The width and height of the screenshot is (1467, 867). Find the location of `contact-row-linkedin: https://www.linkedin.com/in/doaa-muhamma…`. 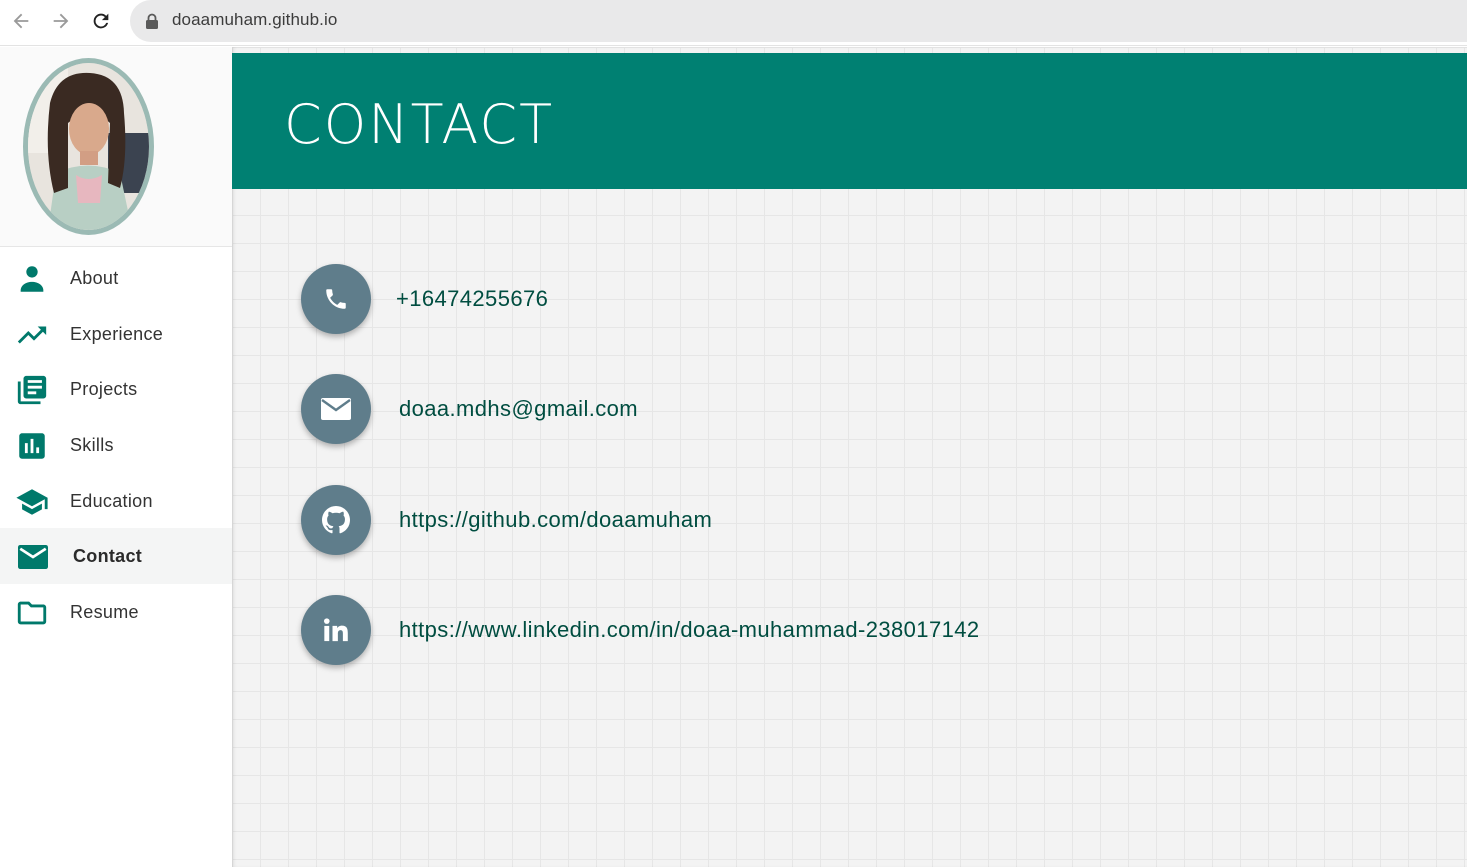

contact-row-linkedin: https://www.linkedin.com/in/doaa-muhamma… is located at coordinates (751, 630).